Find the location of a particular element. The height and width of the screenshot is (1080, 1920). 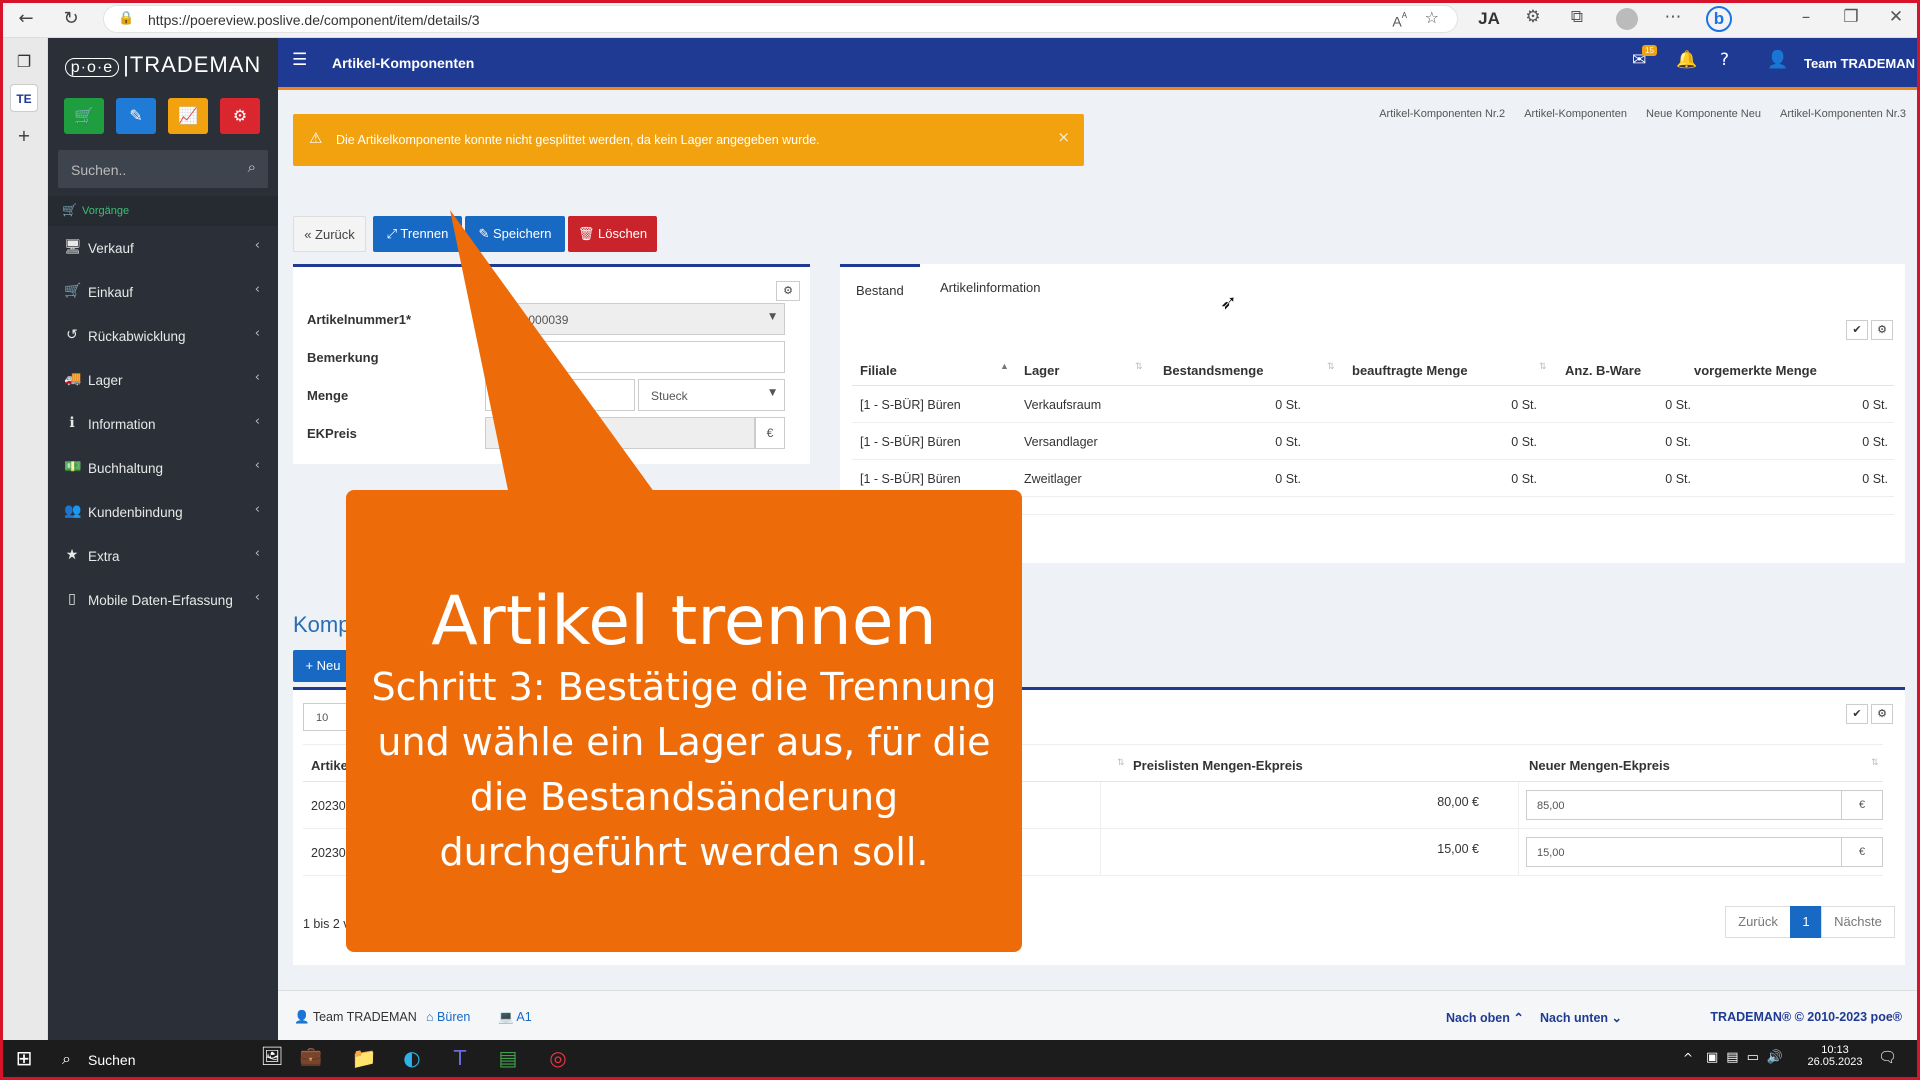

pager-prev-button: Zurück is located at coordinates (1758, 922).